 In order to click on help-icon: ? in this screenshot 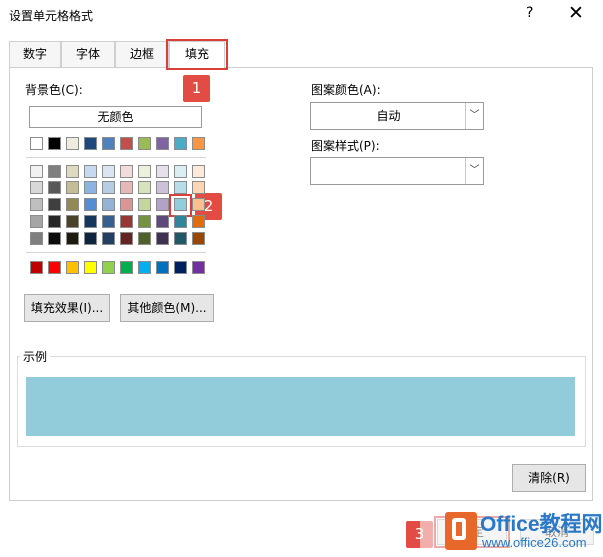, I will do `click(529, 13)`.